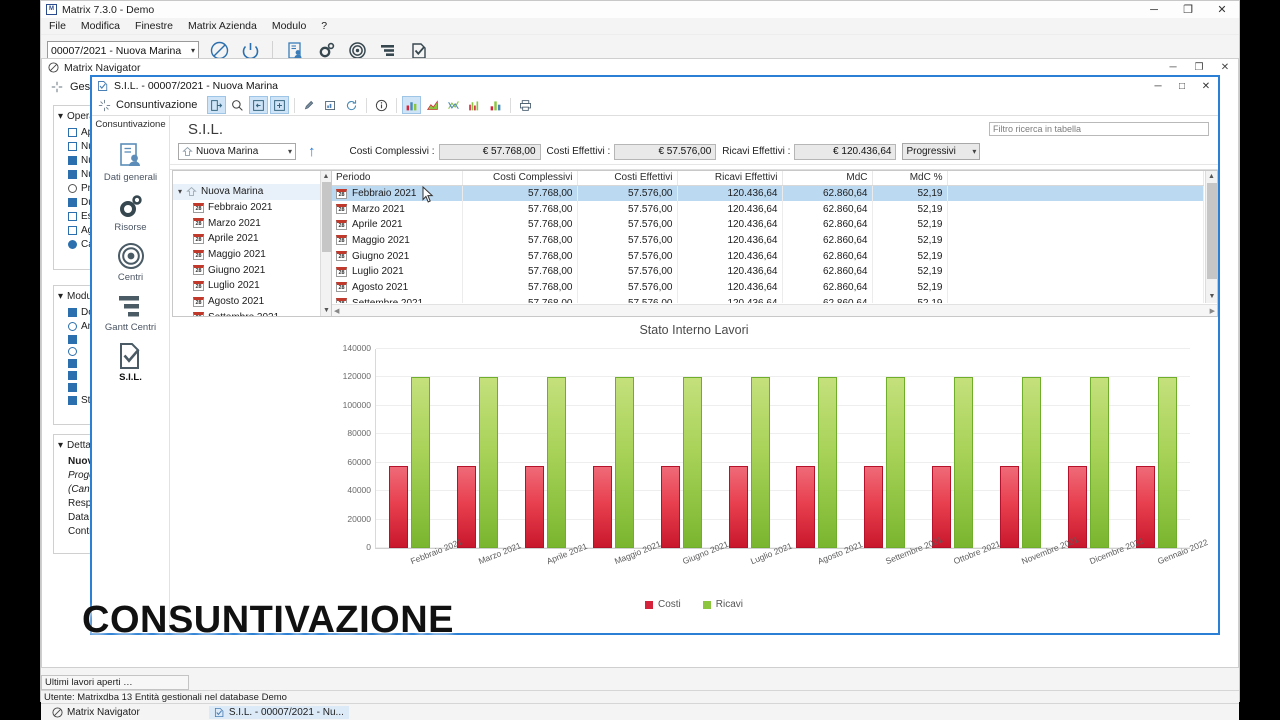 The width and height of the screenshot is (1280, 720). What do you see at coordinates (351, 105) in the screenshot?
I see `refresh-icon` at bounding box center [351, 105].